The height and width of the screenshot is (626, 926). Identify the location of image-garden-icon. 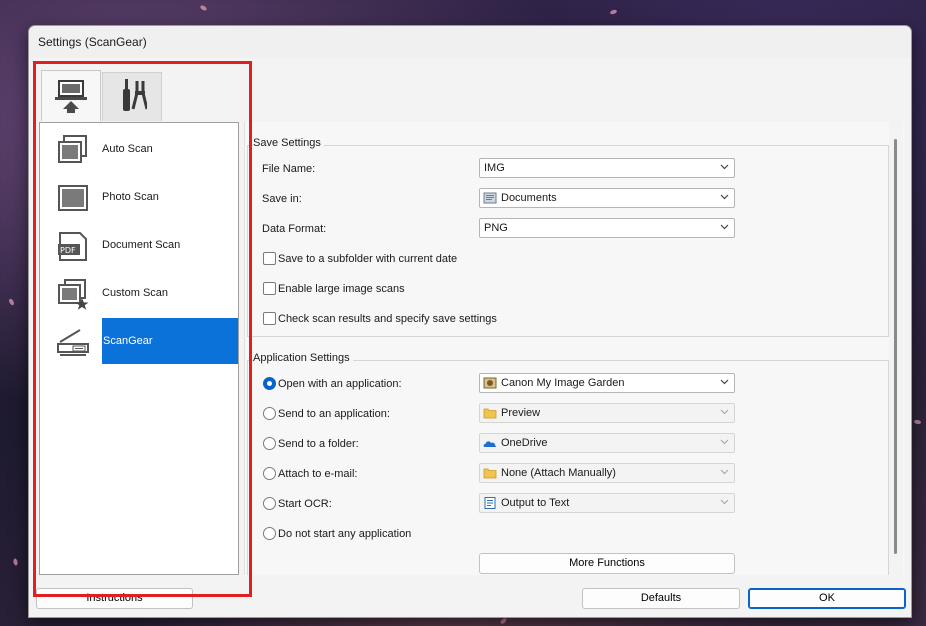
(490, 383).